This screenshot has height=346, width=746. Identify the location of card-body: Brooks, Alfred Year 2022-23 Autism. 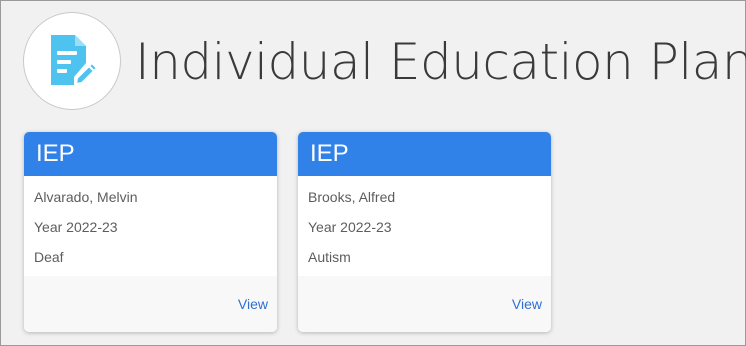
(424, 226).